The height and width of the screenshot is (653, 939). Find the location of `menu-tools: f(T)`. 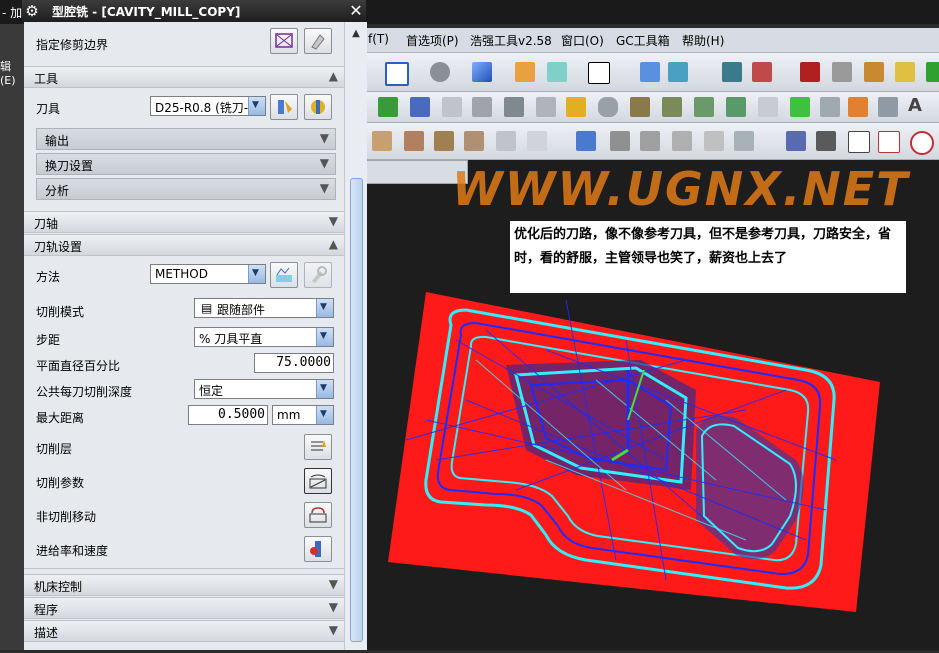

menu-tools: f(T) is located at coordinates (378, 39).